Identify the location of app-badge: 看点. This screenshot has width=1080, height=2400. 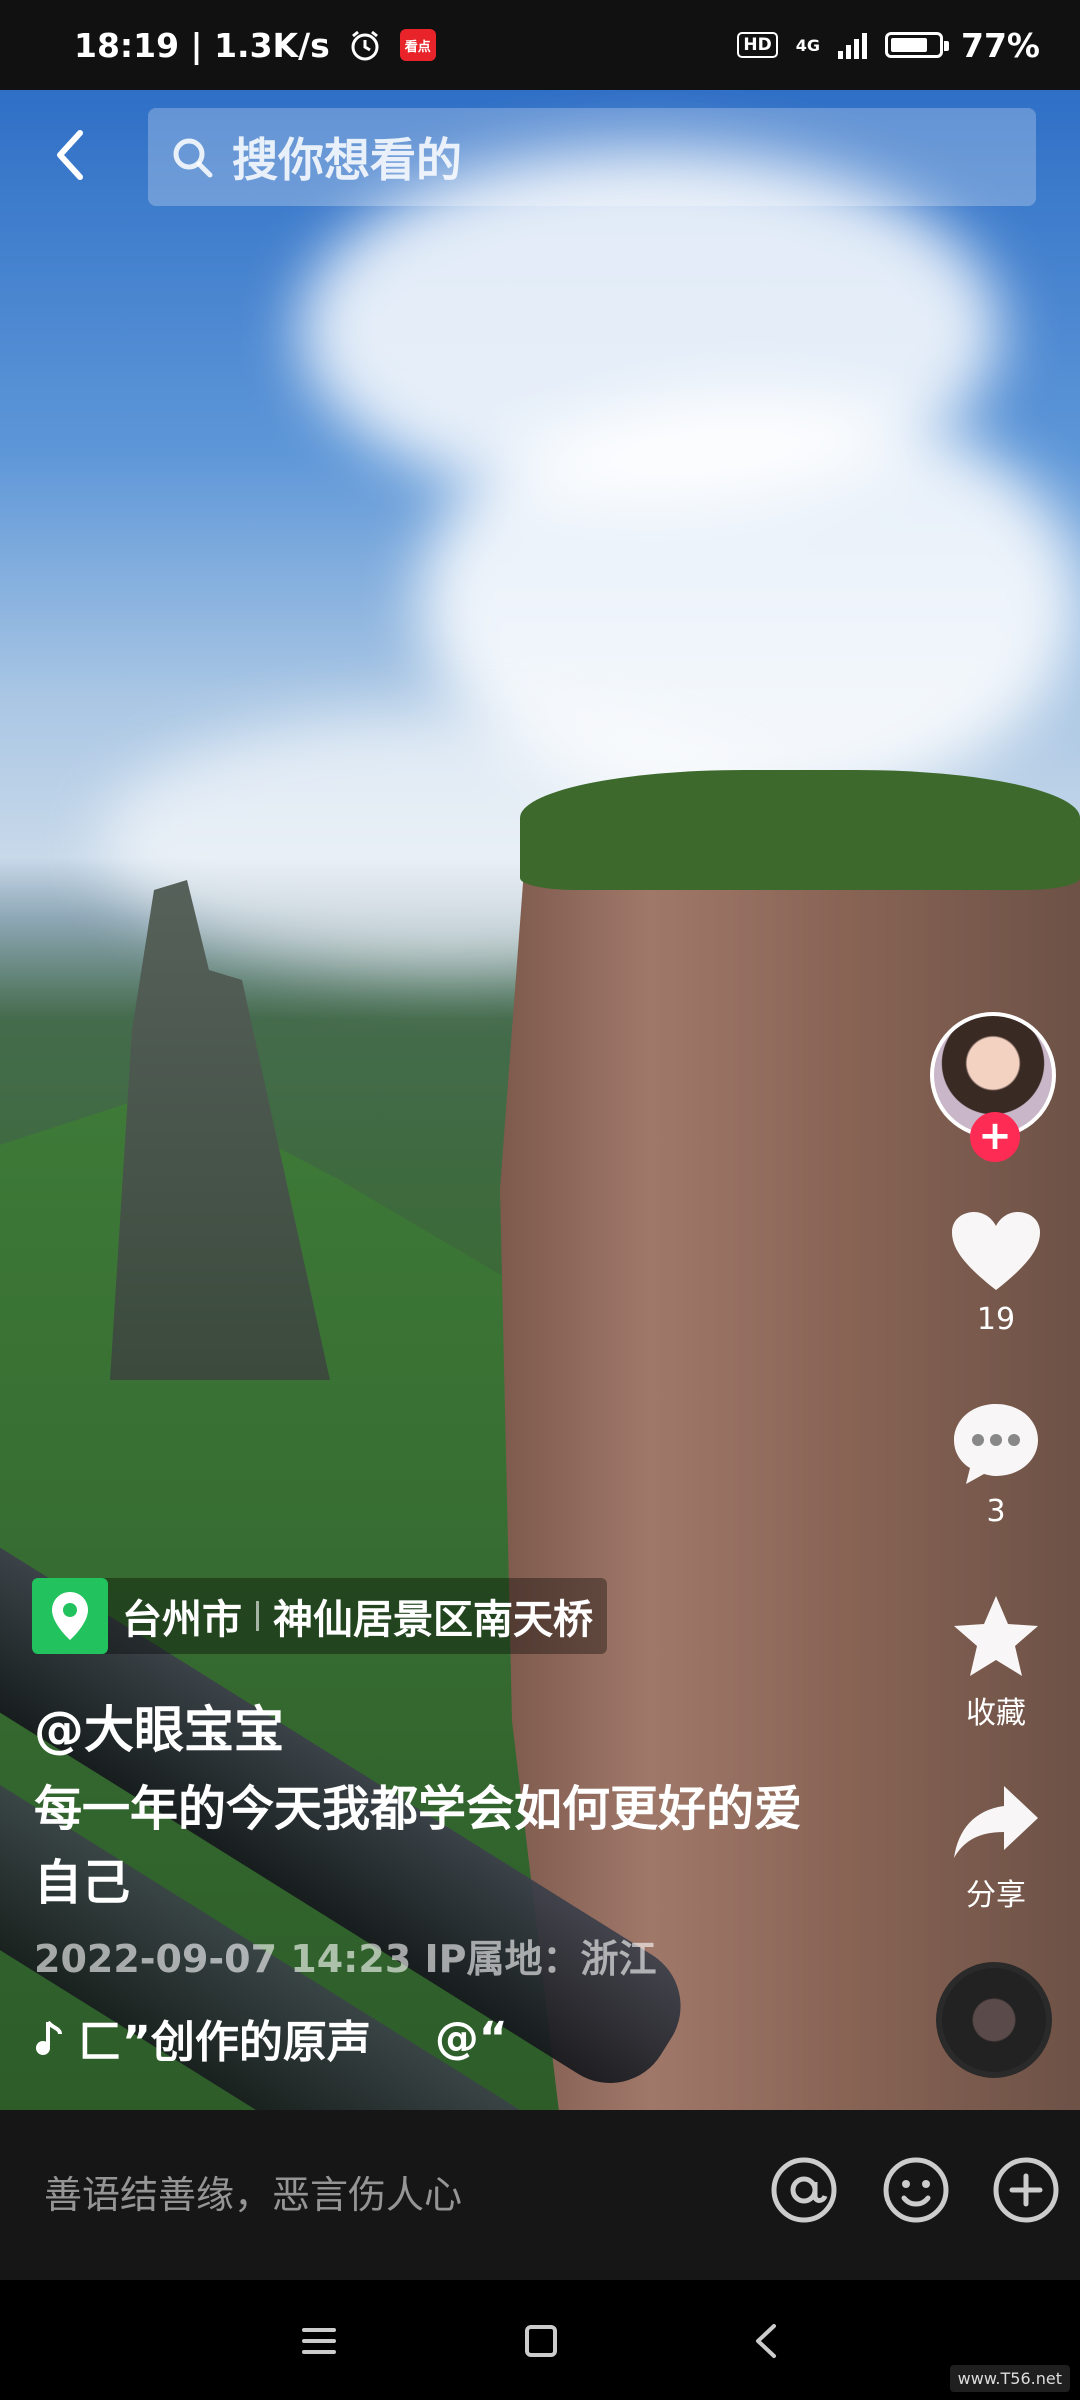
(417, 45).